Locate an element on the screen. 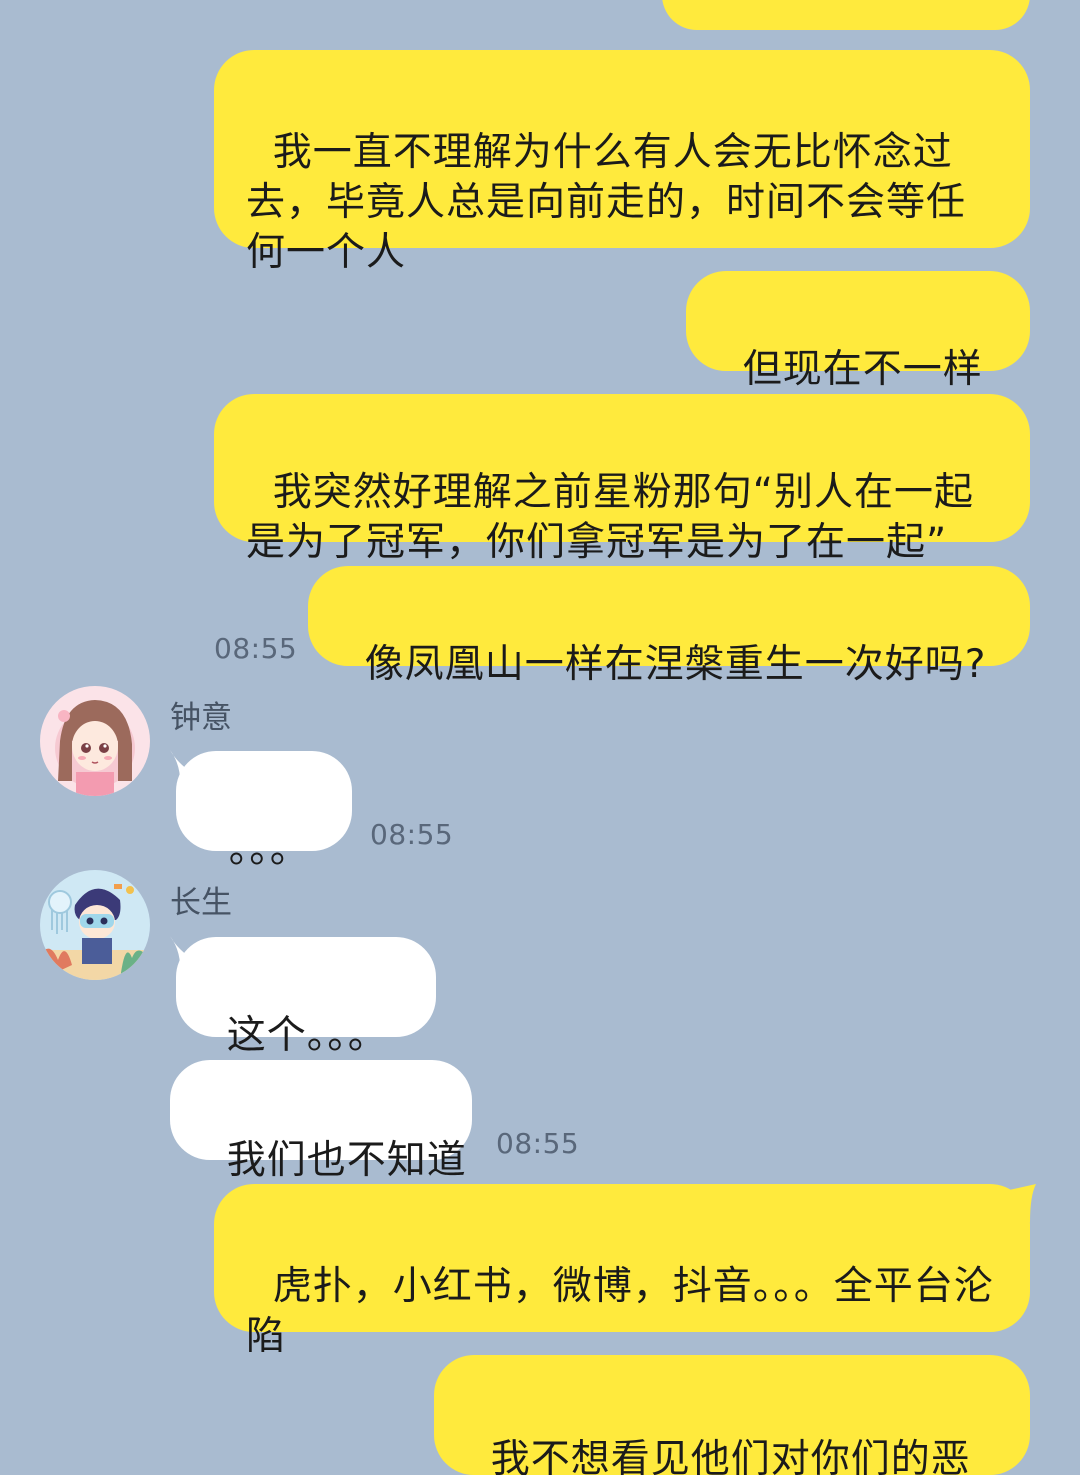  message-bubble-mine: 我一直不理解为什么有人会无比怀念过去，毕竟人总是向前走的，时间不会等任何一个人 is located at coordinates (622, 162).